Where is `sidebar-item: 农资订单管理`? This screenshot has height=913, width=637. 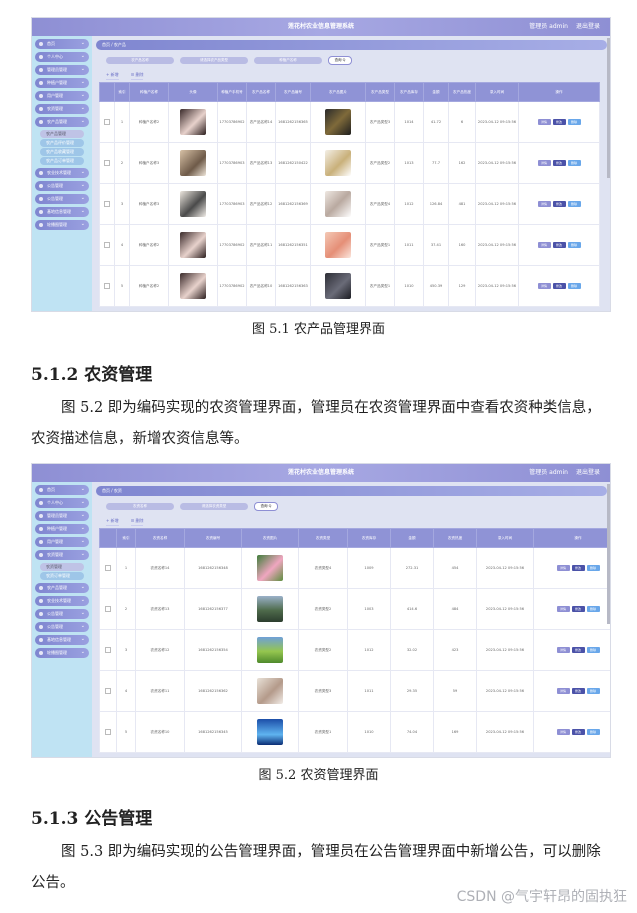 sidebar-item: 农资订单管理 is located at coordinates (62, 576).